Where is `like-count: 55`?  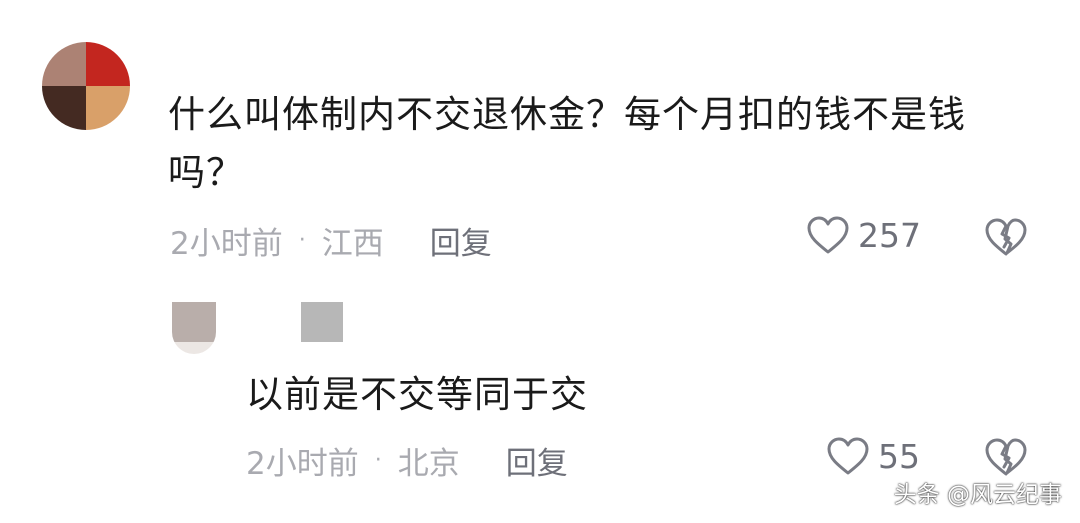
like-count: 55 is located at coordinates (899, 456).